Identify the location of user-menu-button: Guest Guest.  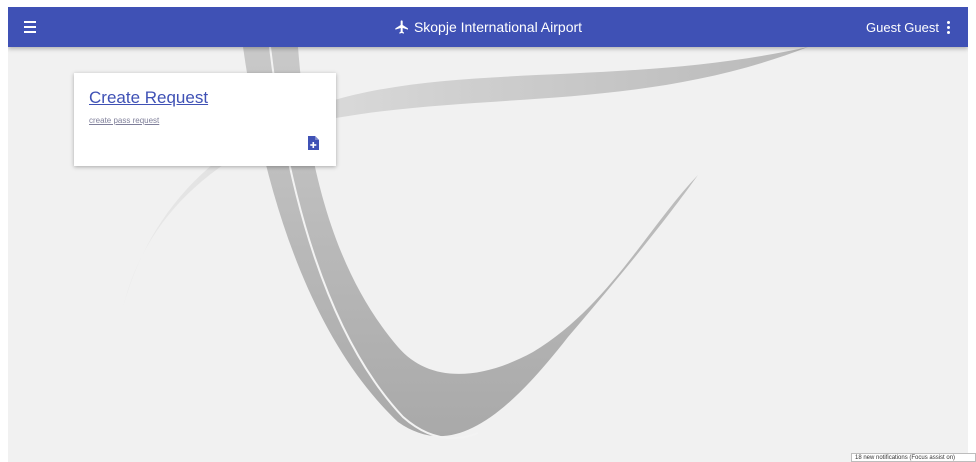
(908, 27).